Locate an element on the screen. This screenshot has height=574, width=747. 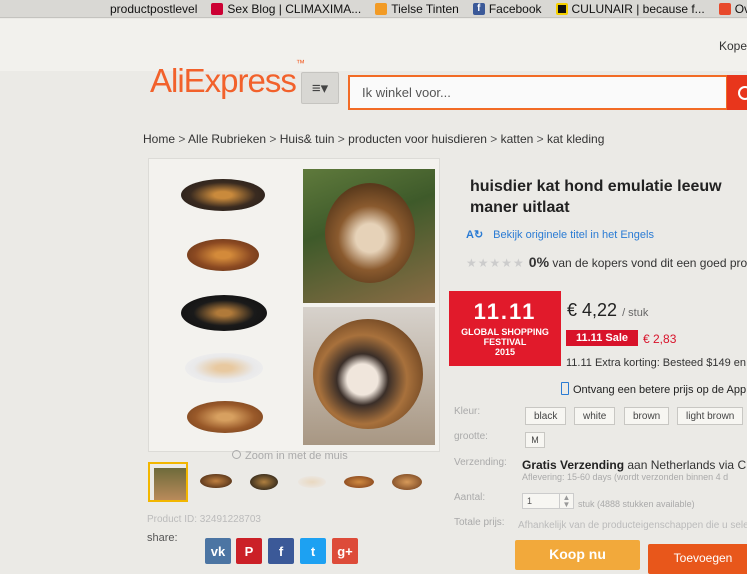
facebook-share-button: f is located at coordinates (281, 551).